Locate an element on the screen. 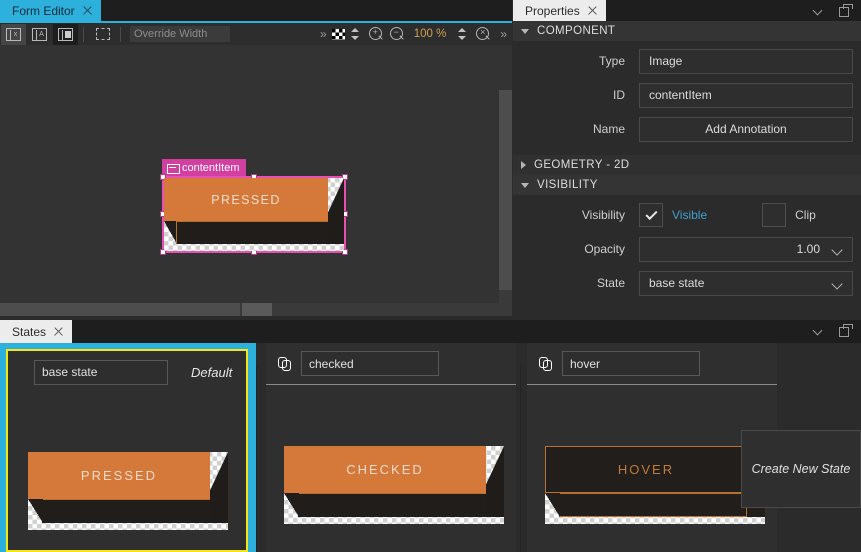 This screenshot has width=861, height=552. state-preview-hover: HOVER is located at coordinates (652, 469).